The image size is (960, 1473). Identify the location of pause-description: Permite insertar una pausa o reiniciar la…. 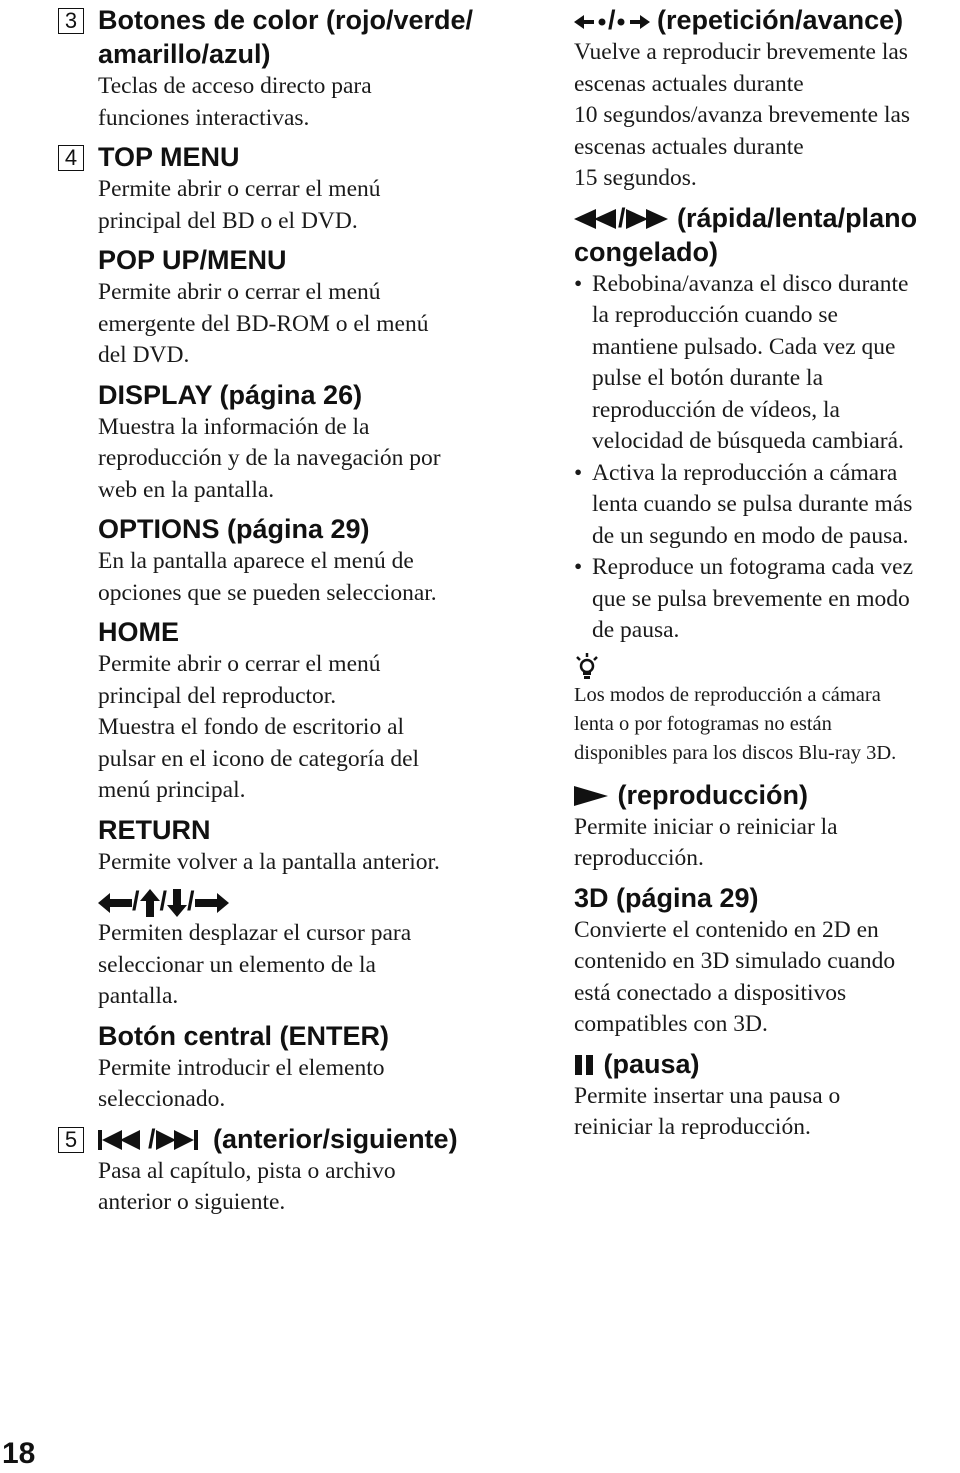
(707, 1111).